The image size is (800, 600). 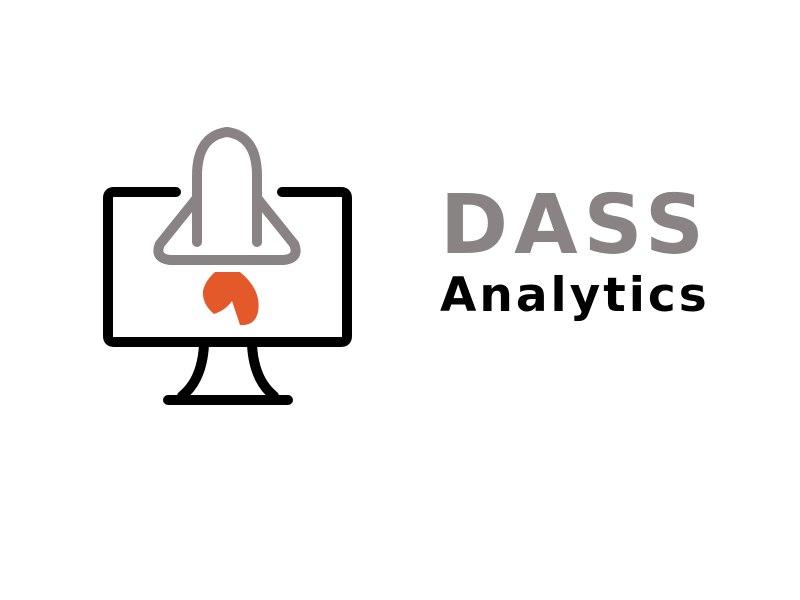 What do you see at coordinates (575, 225) in the screenshot?
I see `brand-name: DASS` at bounding box center [575, 225].